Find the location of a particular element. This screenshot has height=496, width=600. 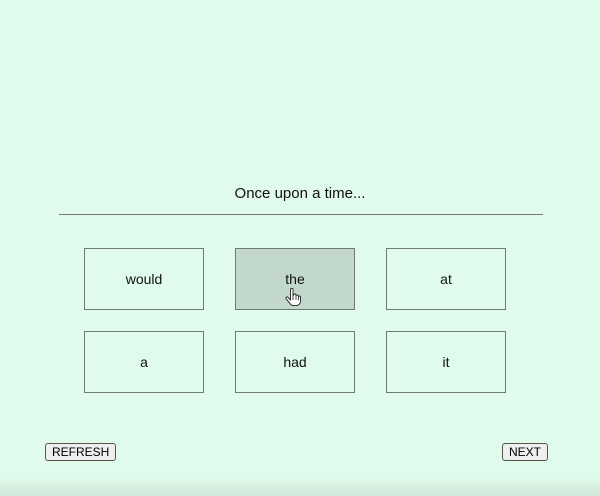

word-choice-label: at is located at coordinates (446, 279).